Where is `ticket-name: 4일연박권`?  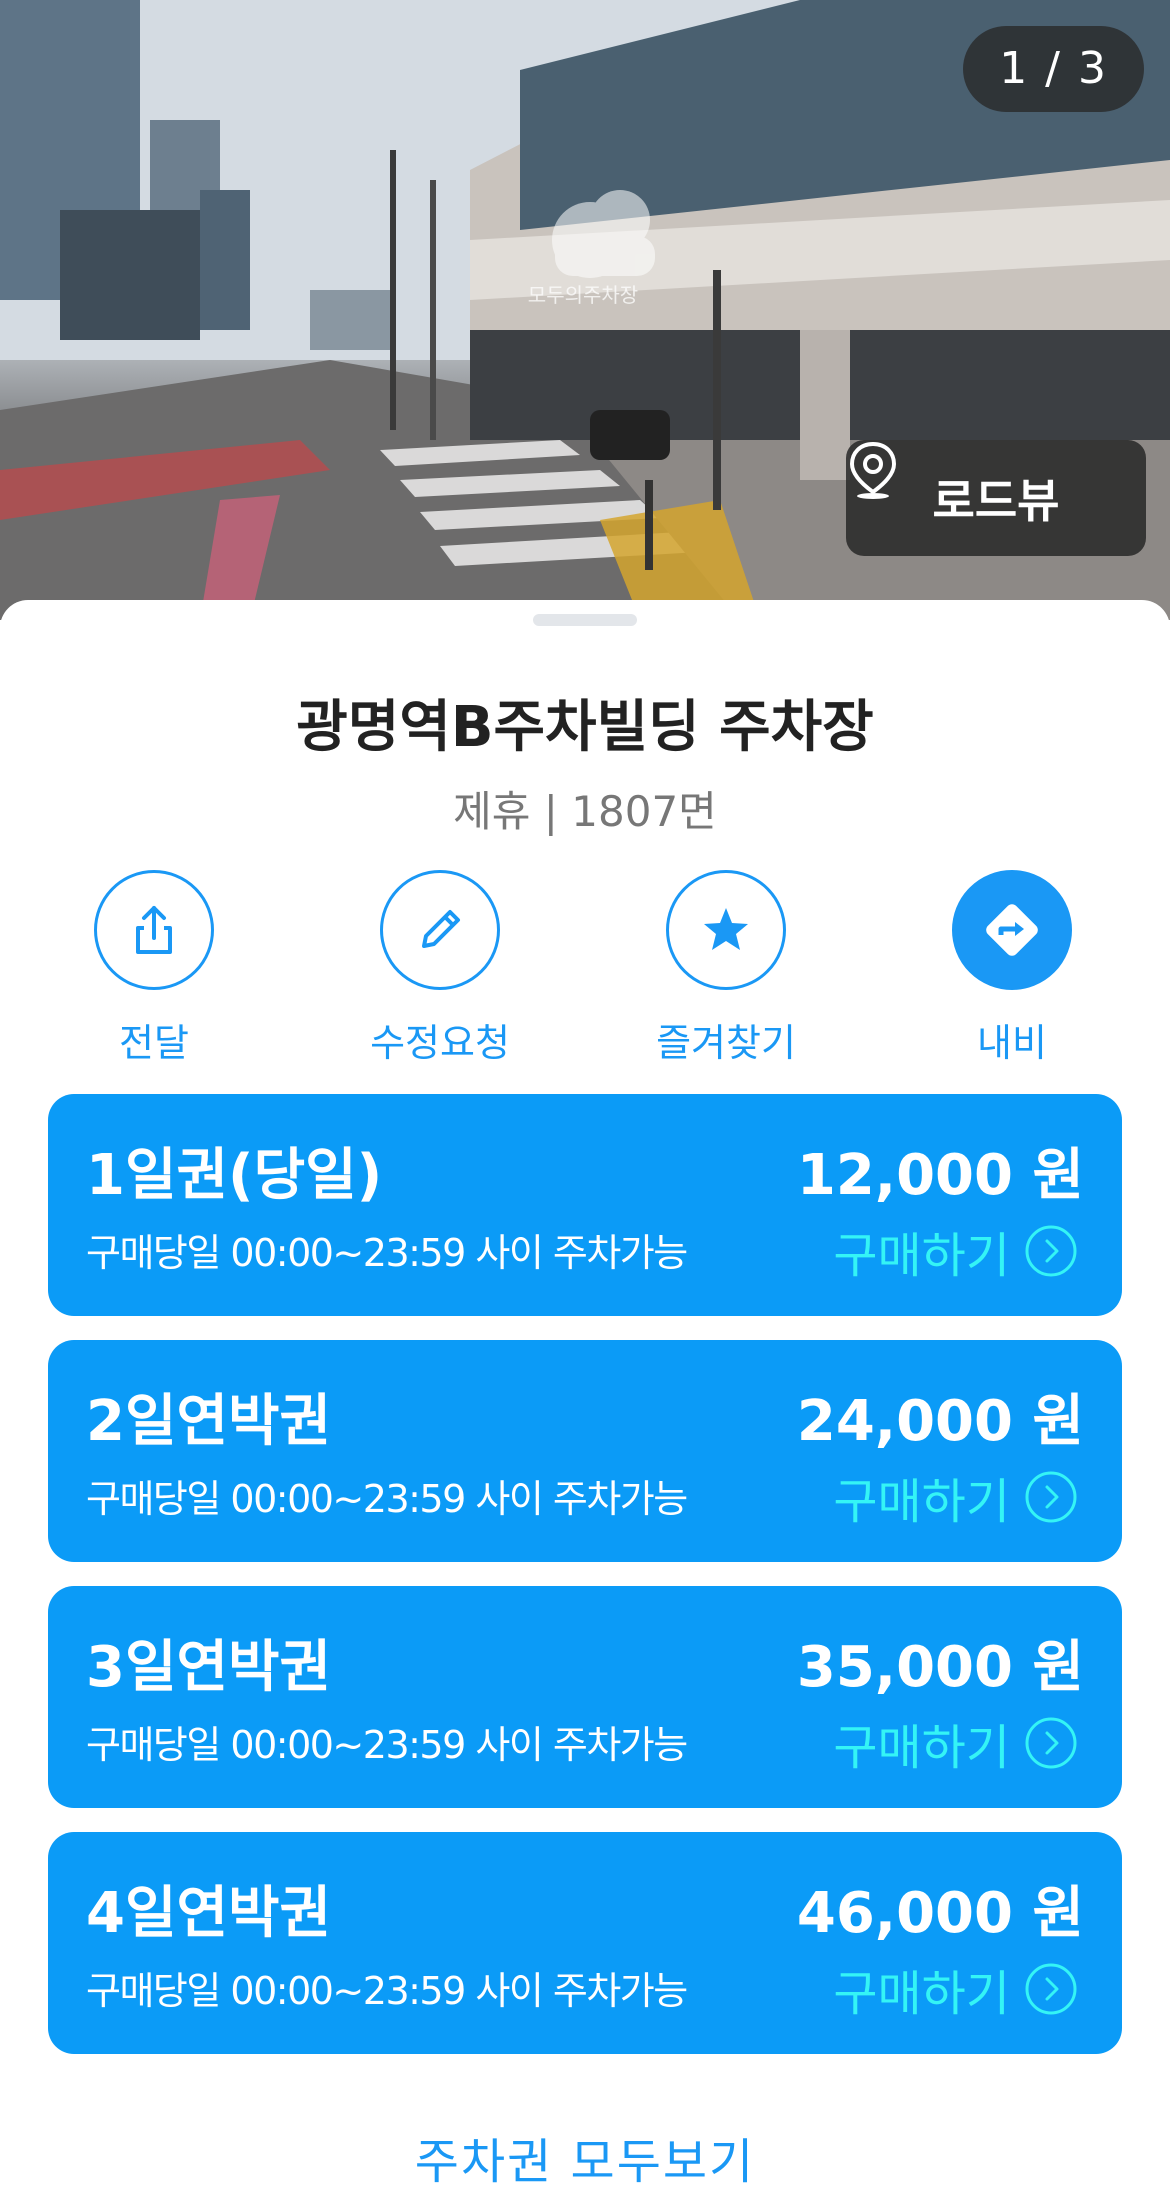
ticket-name: 4일연박권 is located at coordinates (209, 1913).